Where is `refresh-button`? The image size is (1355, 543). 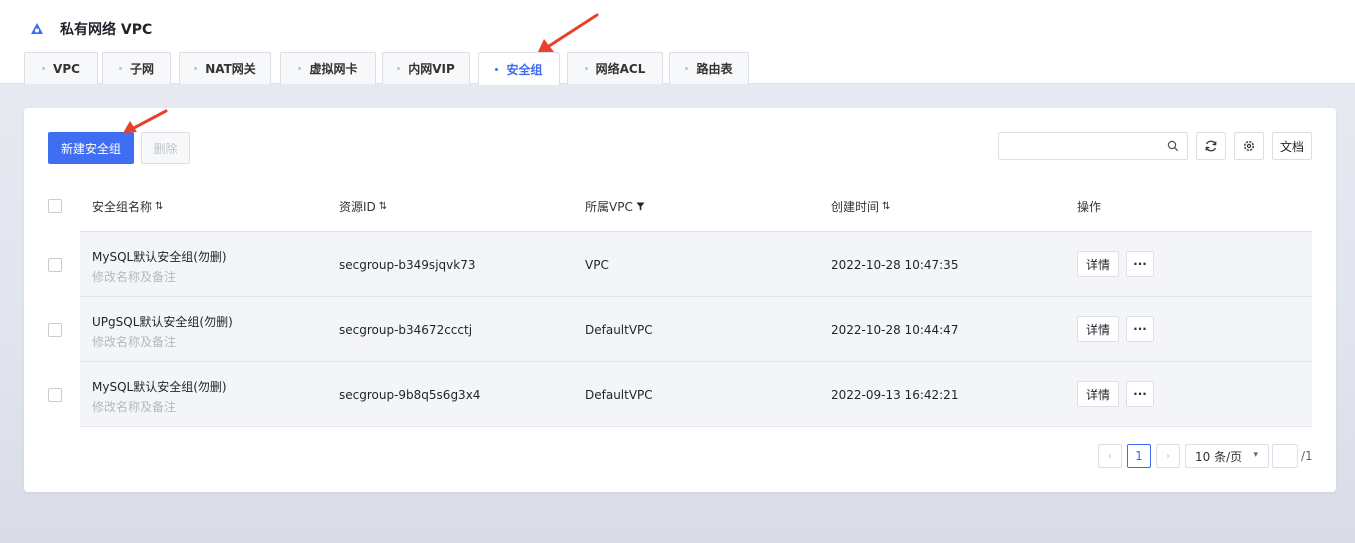
refresh-button is located at coordinates (1211, 146).